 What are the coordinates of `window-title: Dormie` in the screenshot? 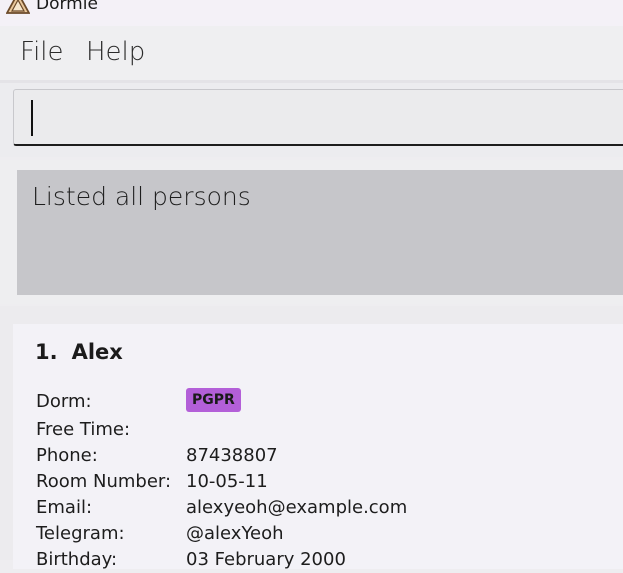 It's located at (67, 7).